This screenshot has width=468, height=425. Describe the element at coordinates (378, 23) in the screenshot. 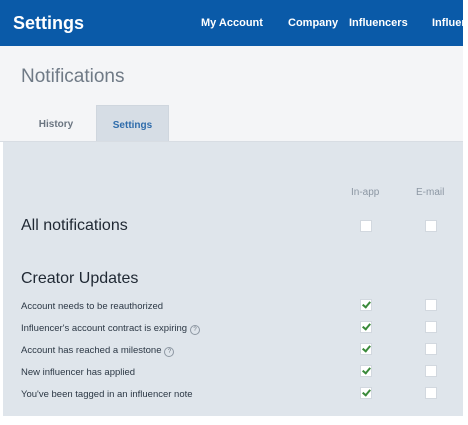

I see `nav-influencers: Influencers` at that location.